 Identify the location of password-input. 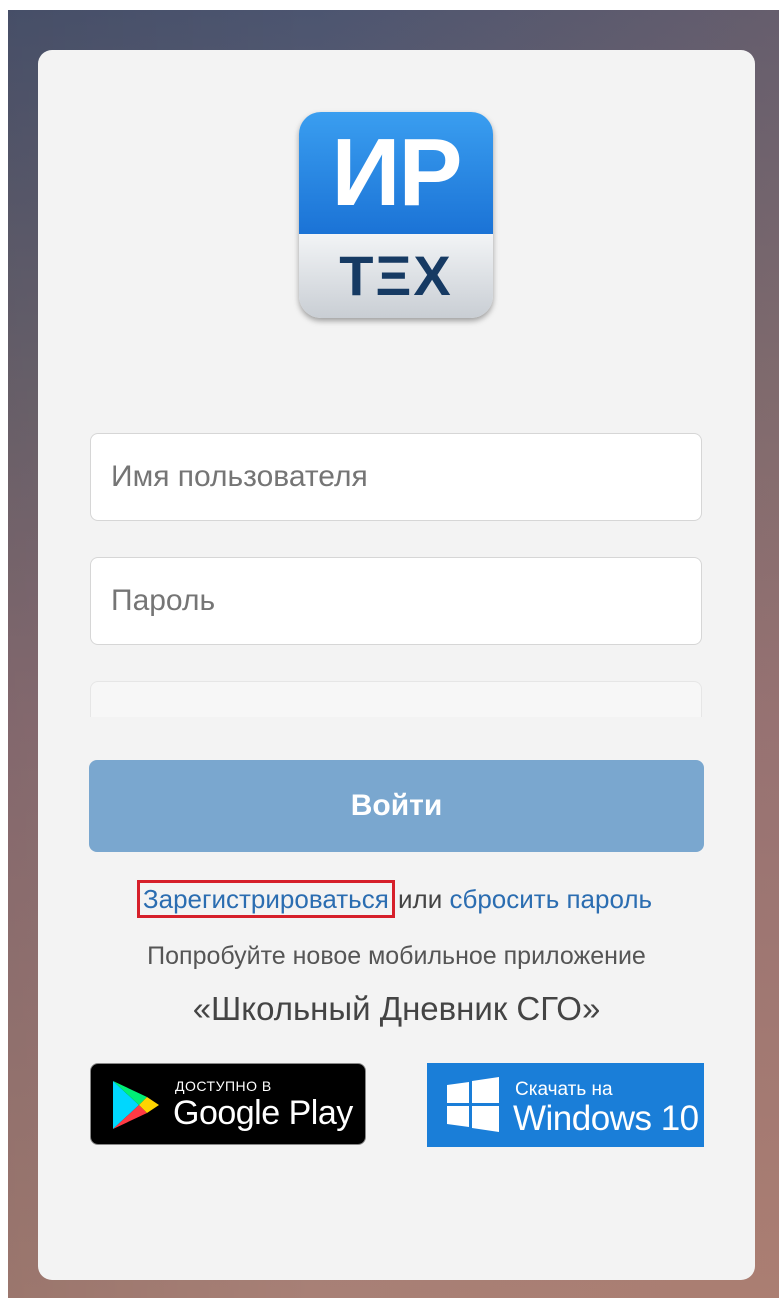
(396, 601).